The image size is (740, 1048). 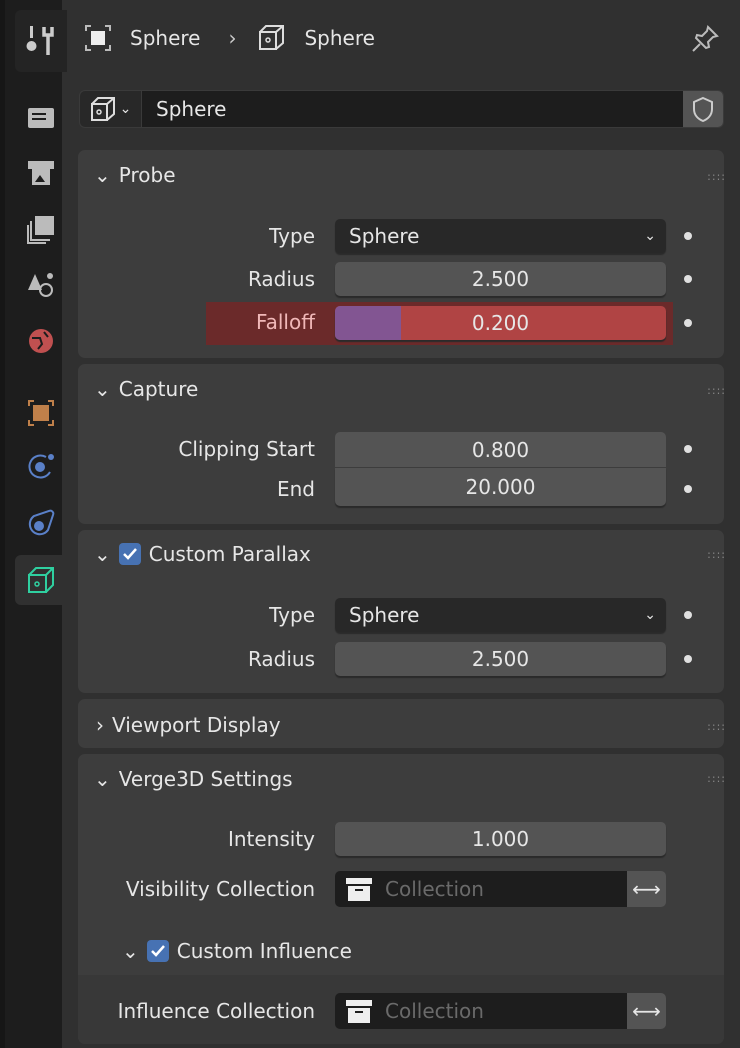 I want to click on panel-title: Capture, so click(x=158, y=389).